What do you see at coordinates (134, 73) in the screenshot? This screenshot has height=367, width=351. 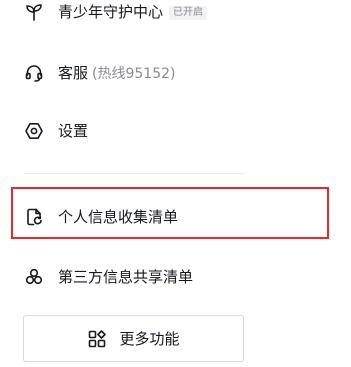 I see `hotline-text: (热线95152)` at bounding box center [134, 73].